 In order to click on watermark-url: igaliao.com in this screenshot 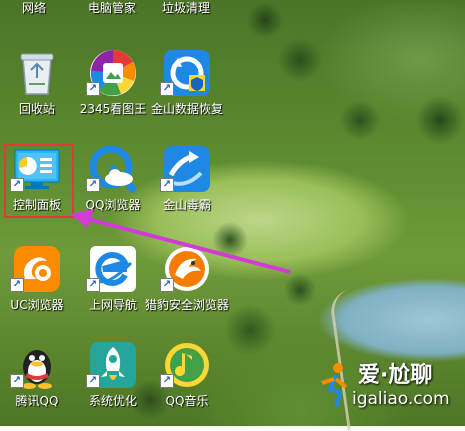, I will do `click(401, 399)`.